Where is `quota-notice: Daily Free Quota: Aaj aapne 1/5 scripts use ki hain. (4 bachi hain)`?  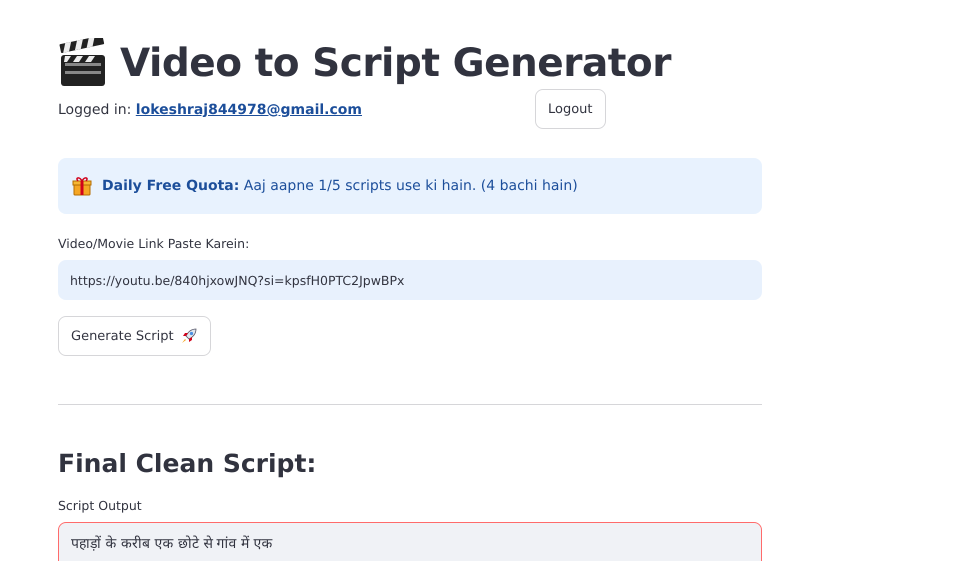
quota-notice: Daily Free Quota: Aaj aapne 1/5 scripts use ki hain. (4 bachi hain) is located at coordinates (340, 186).